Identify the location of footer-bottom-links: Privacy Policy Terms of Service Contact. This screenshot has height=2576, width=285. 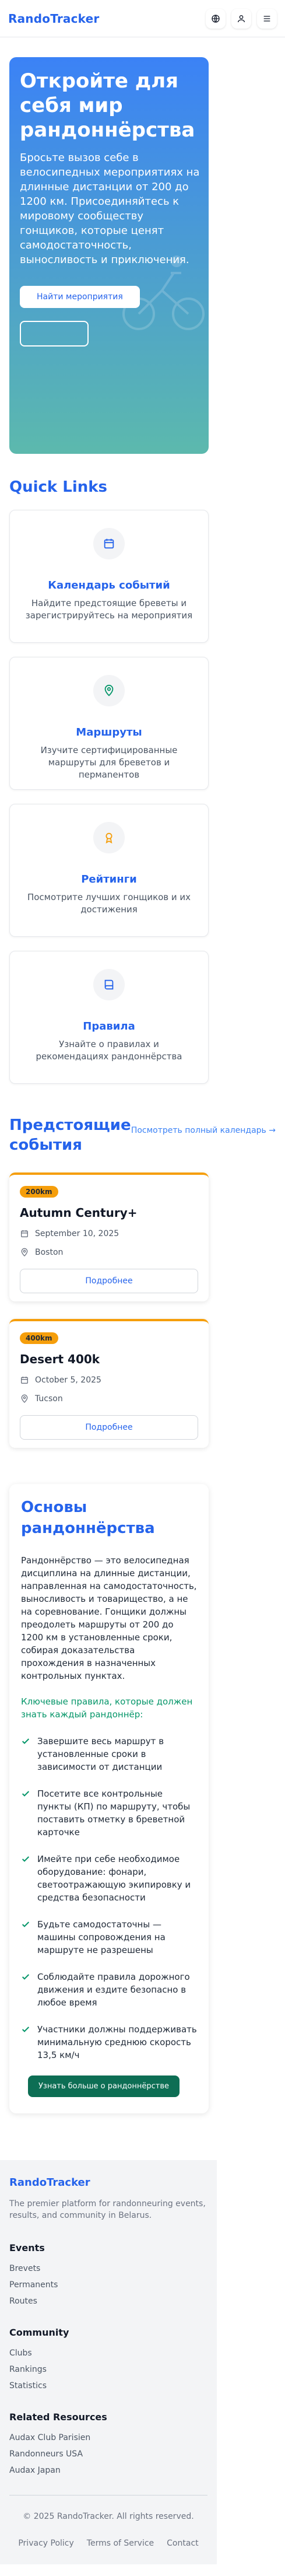
(108, 2543).